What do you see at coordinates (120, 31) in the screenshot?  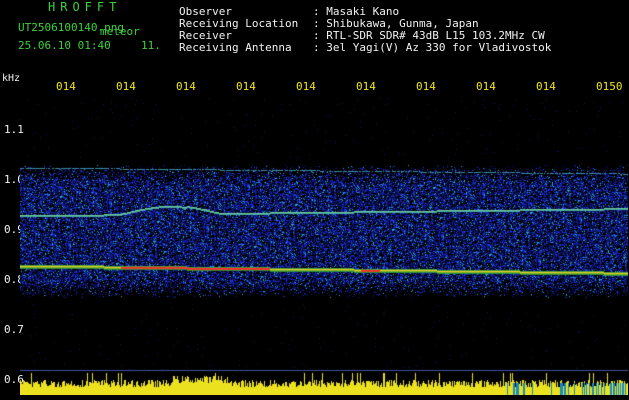 I see `meteor-tag: meteor` at bounding box center [120, 31].